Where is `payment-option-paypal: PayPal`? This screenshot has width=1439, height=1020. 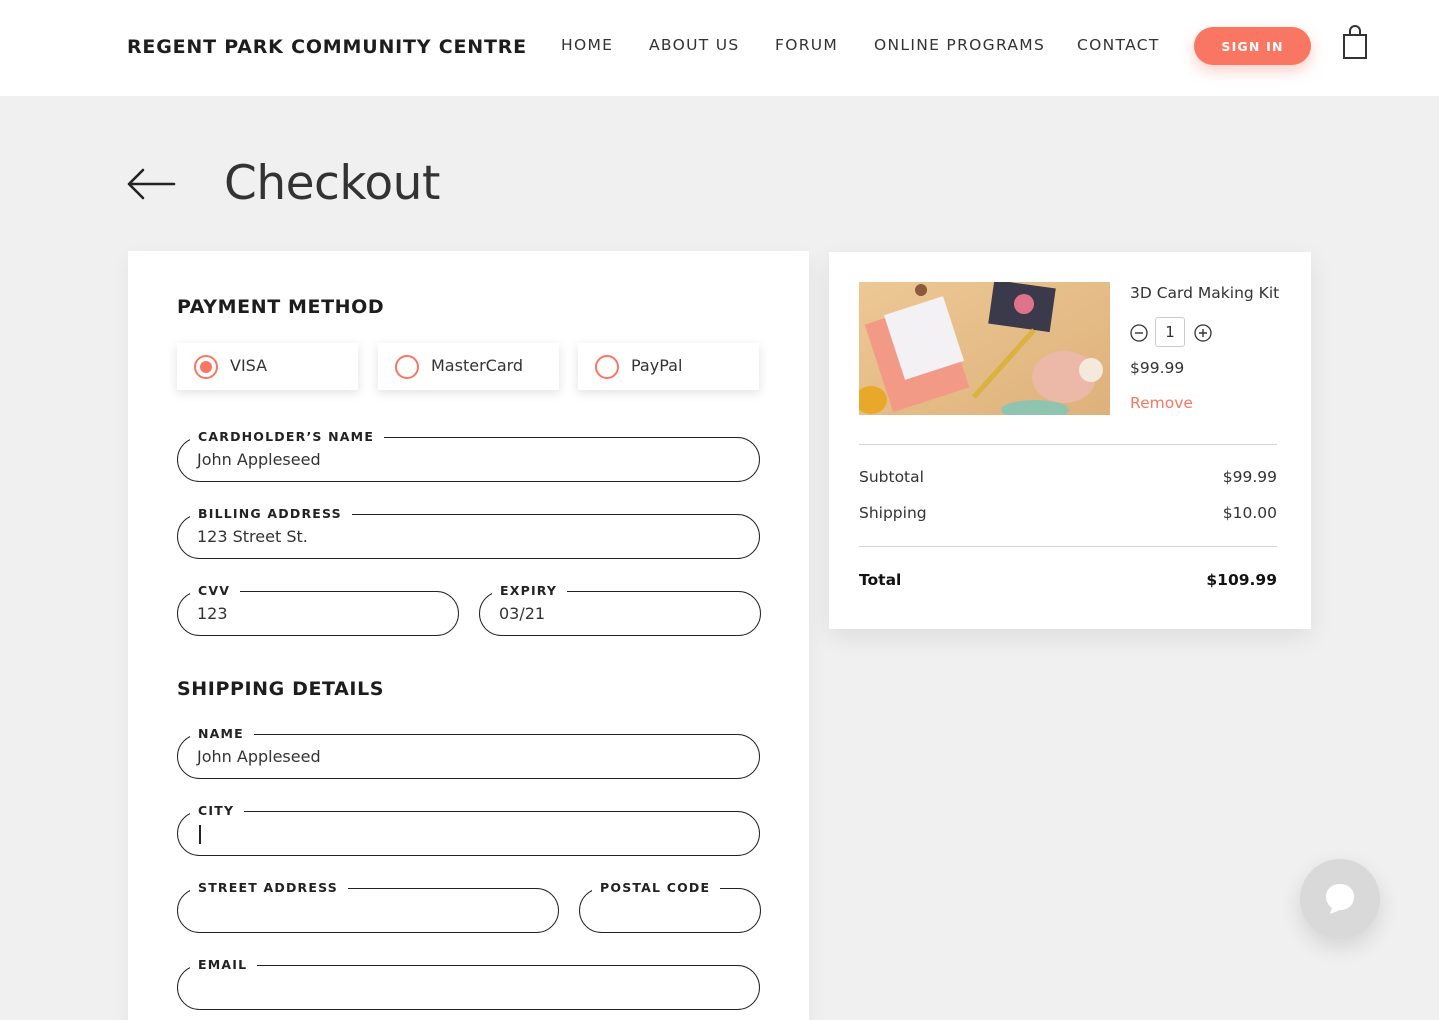
payment-option-paypal: PayPal is located at coordinates (668, 366).